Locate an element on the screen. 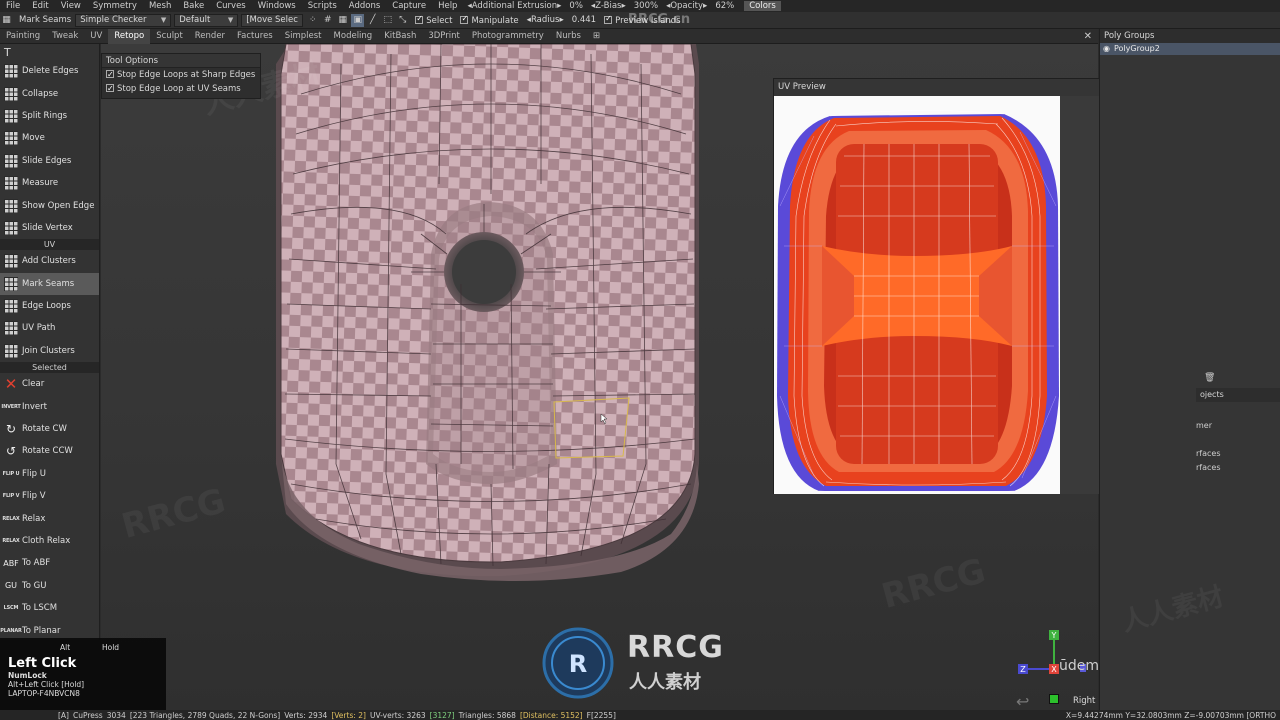 The image size is (1280, 720). green-square-icon is located at coordinates (1054, 699).